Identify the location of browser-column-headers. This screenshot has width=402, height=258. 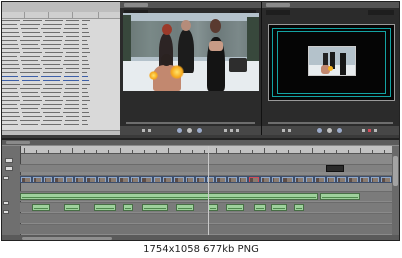
(61, 15).